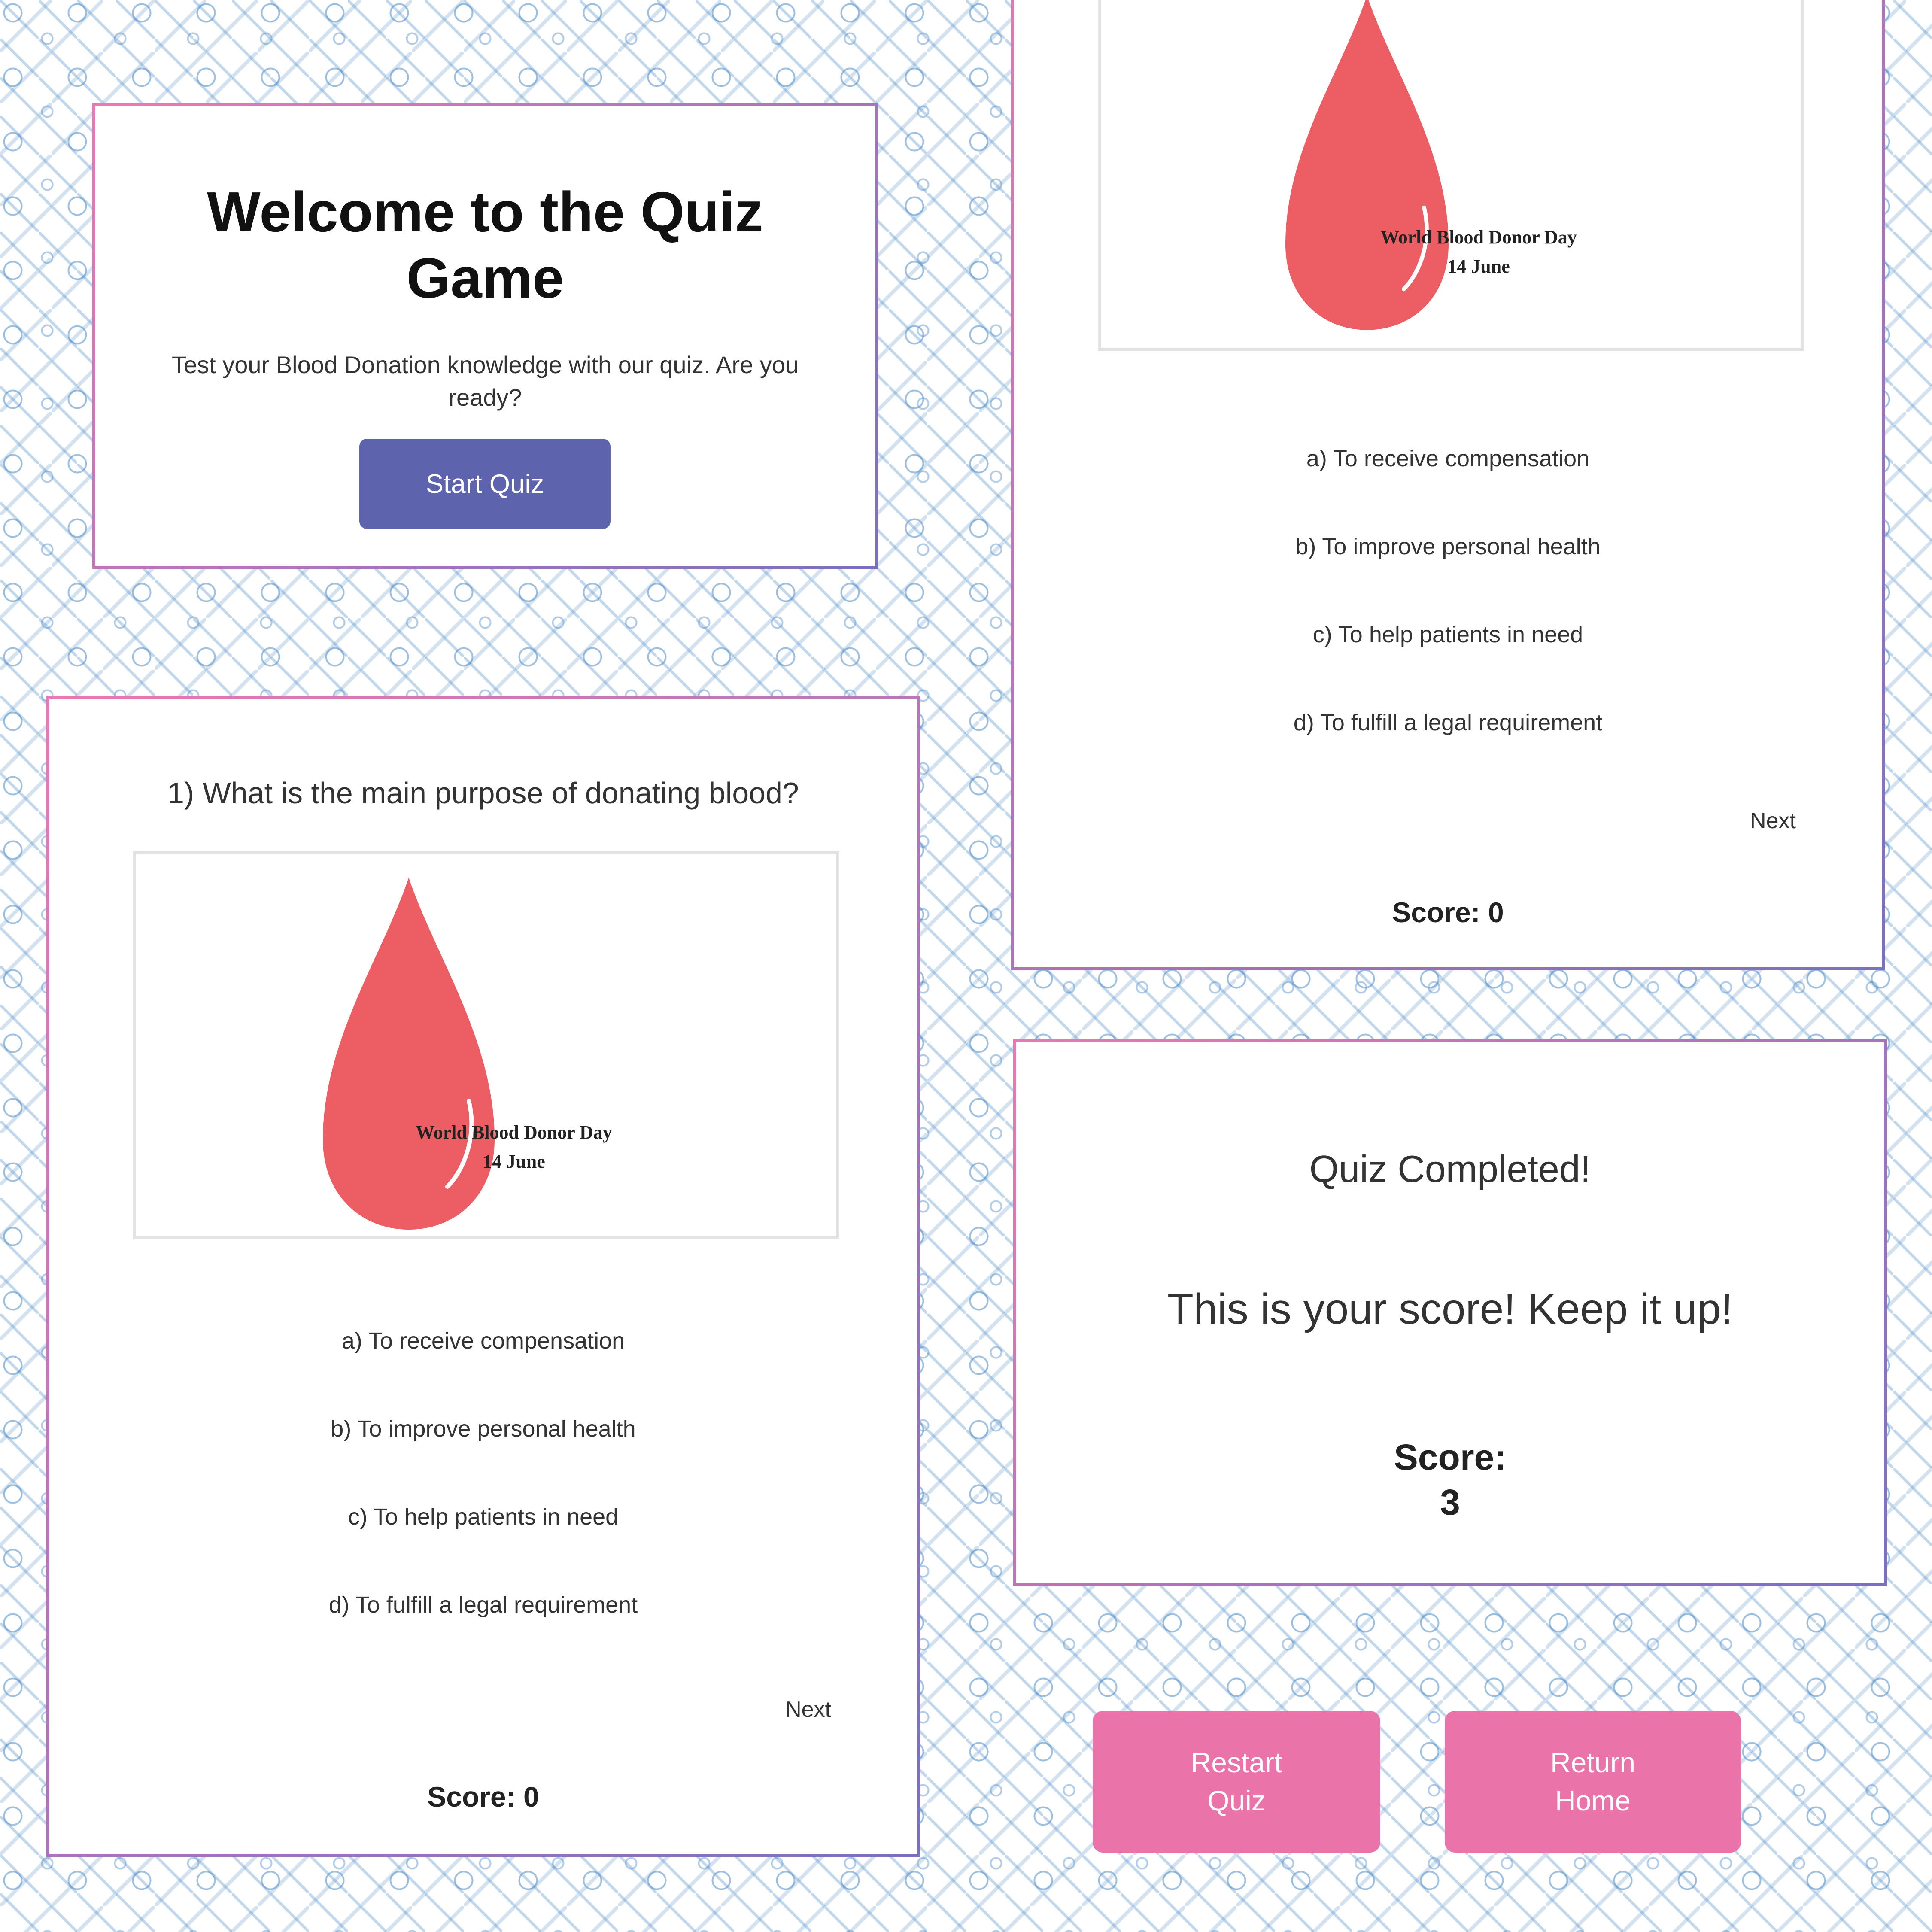 Image resolution: width=1932 pixels, height=1932 pixels. What do you see at coordinates (1450, 1309) in the screenshot?
I see `results-message: This is your score! Keep it up!` at bounding box center [1450, 1309].